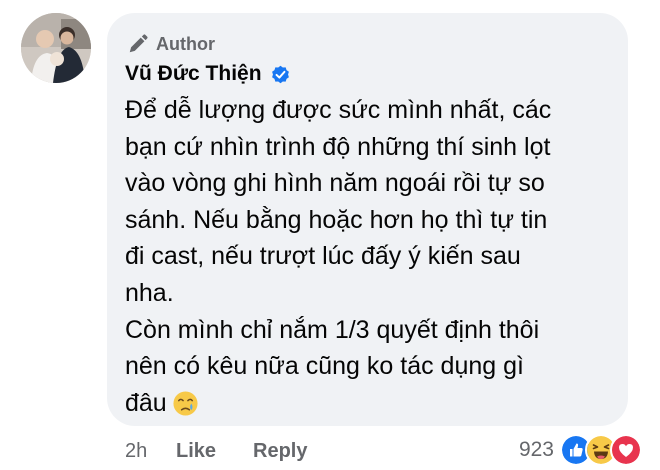 Image resolution: width=660 pixels, height=470 pixels. I want to click on comment-line: sánh. Nếu bằng hoặc hơn họ thì tự tin, so click(336, 219).